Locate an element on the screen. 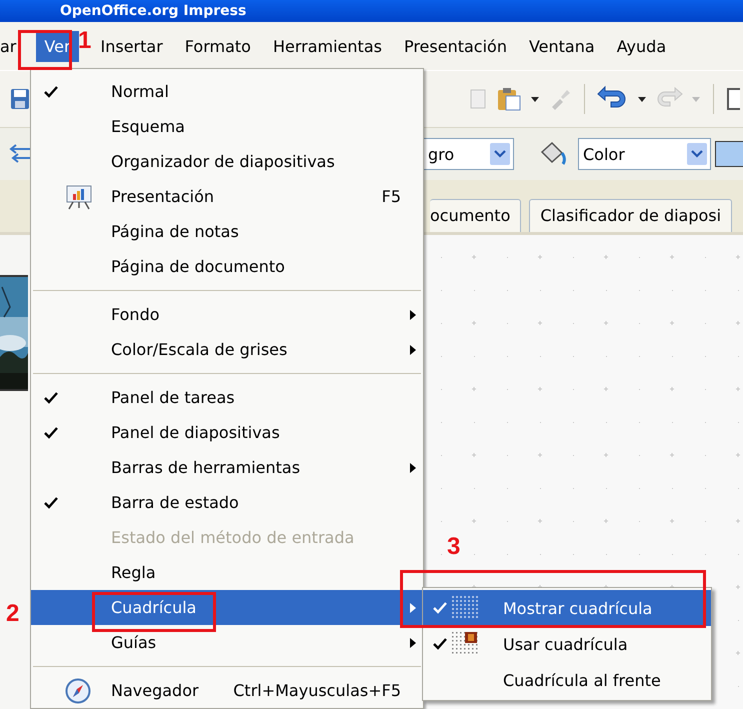 This screenshot has width=743, height=709. menu-bar-item: ar is located at coordinates (12, 46).